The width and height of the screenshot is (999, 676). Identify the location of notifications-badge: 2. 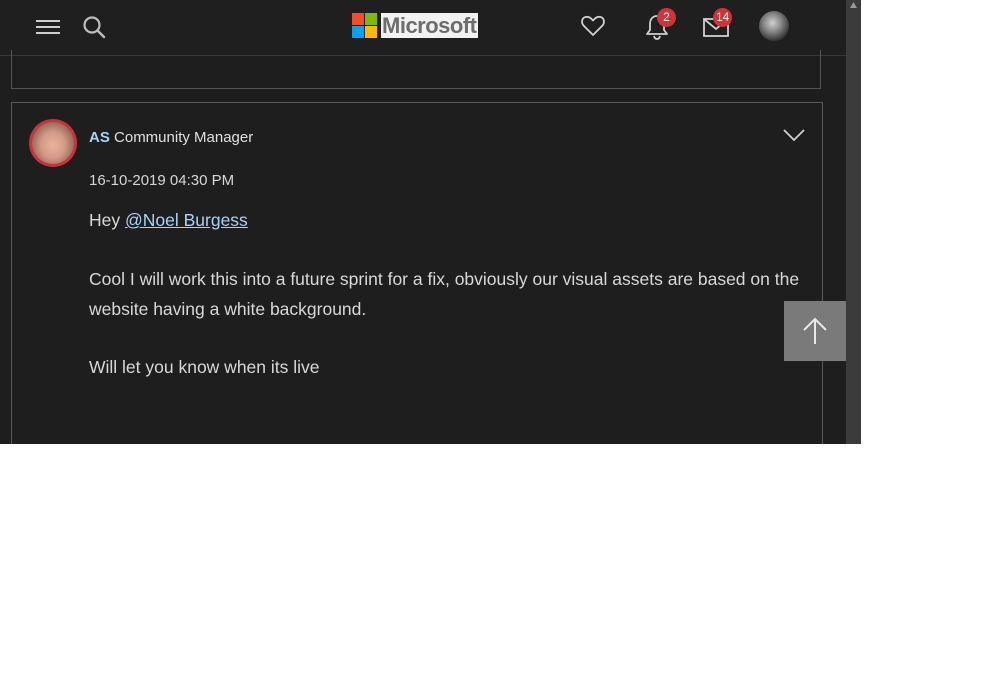
(666, 17).